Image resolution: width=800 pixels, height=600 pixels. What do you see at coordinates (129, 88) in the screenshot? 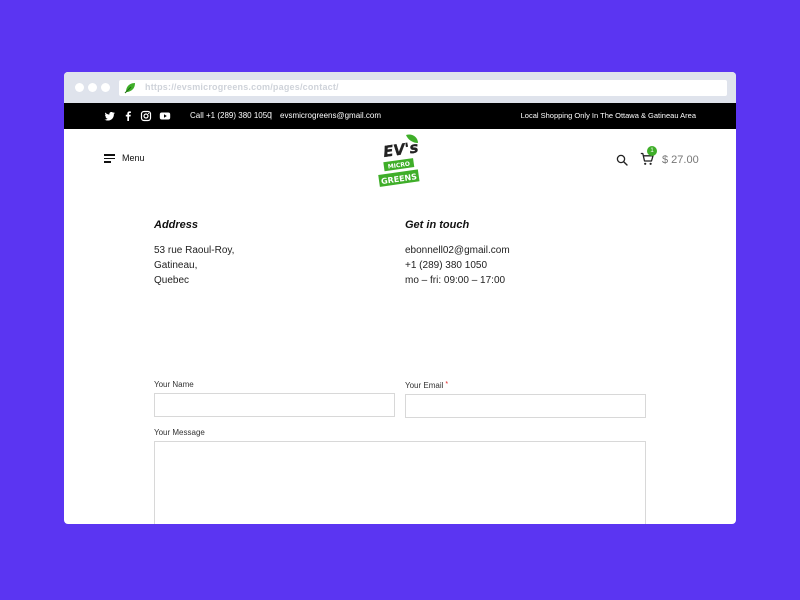
I see `leaf-favicon-icon` at bounding box center [129, 88].